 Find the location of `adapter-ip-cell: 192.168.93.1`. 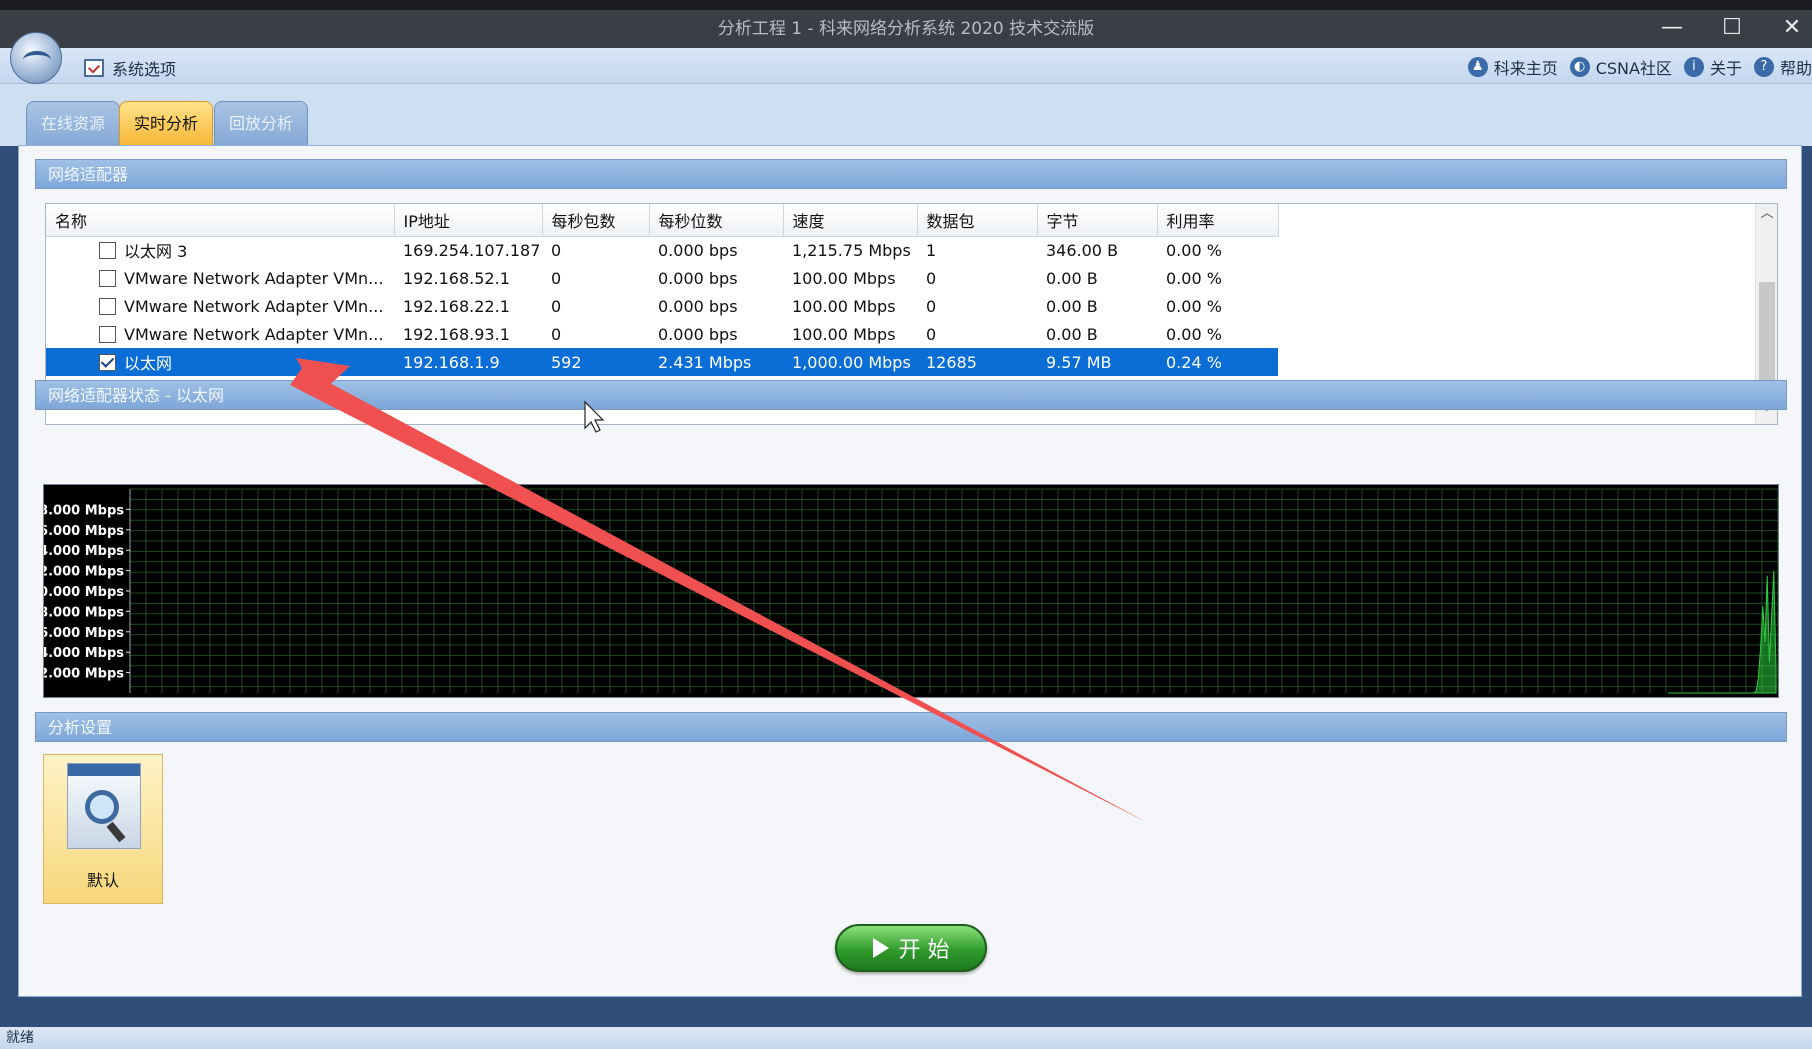

adapter-ip-cell: 192.168.93.1 is located at coordinates (456, 334).